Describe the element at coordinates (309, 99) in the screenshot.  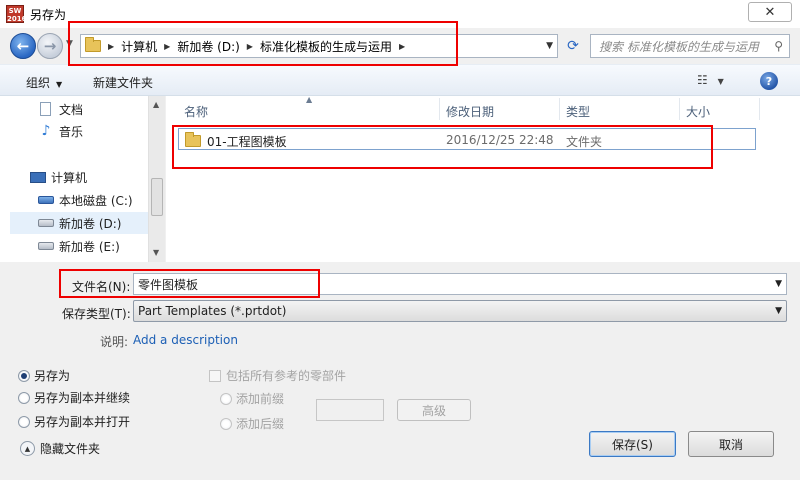
I see `sort-ascending-icon: ▲` at that location.